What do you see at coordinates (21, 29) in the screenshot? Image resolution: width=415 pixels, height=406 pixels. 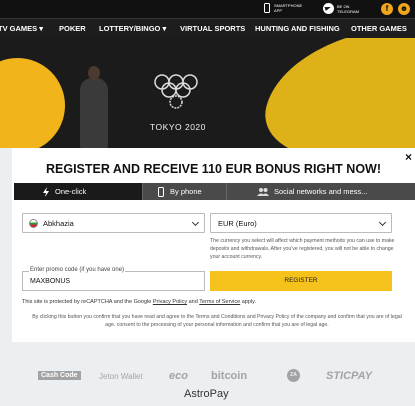 I see `nav-tv-games: TV GAMES ▾` at bounding box center [21, 29].